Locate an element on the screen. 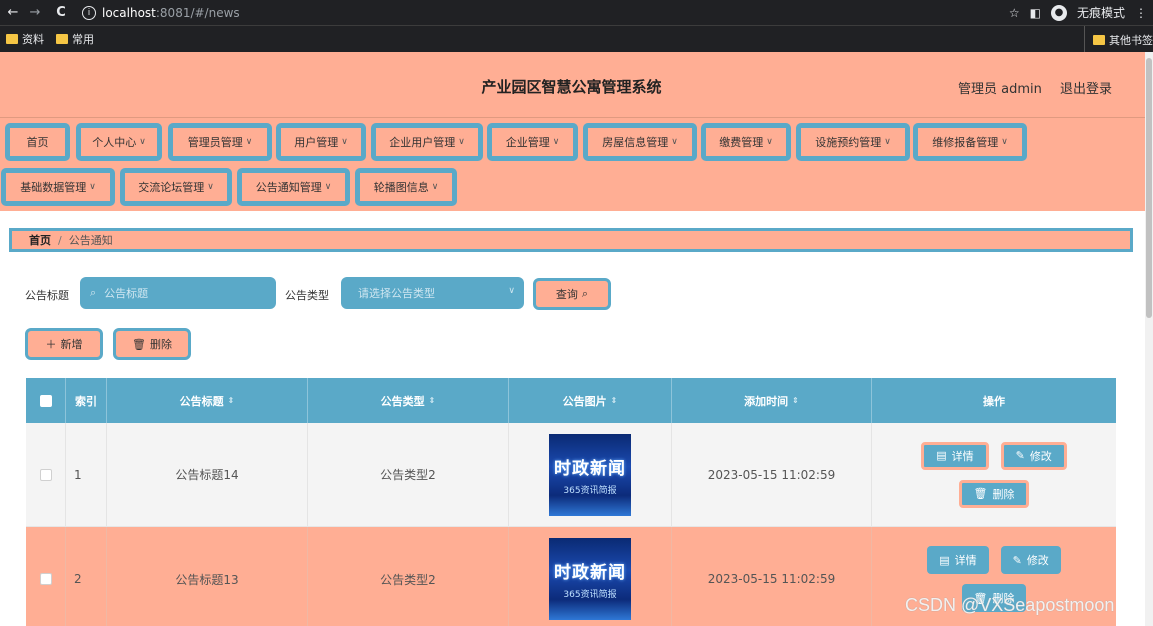  row-type: 公告类型2 is located at coordinates (408, 474).